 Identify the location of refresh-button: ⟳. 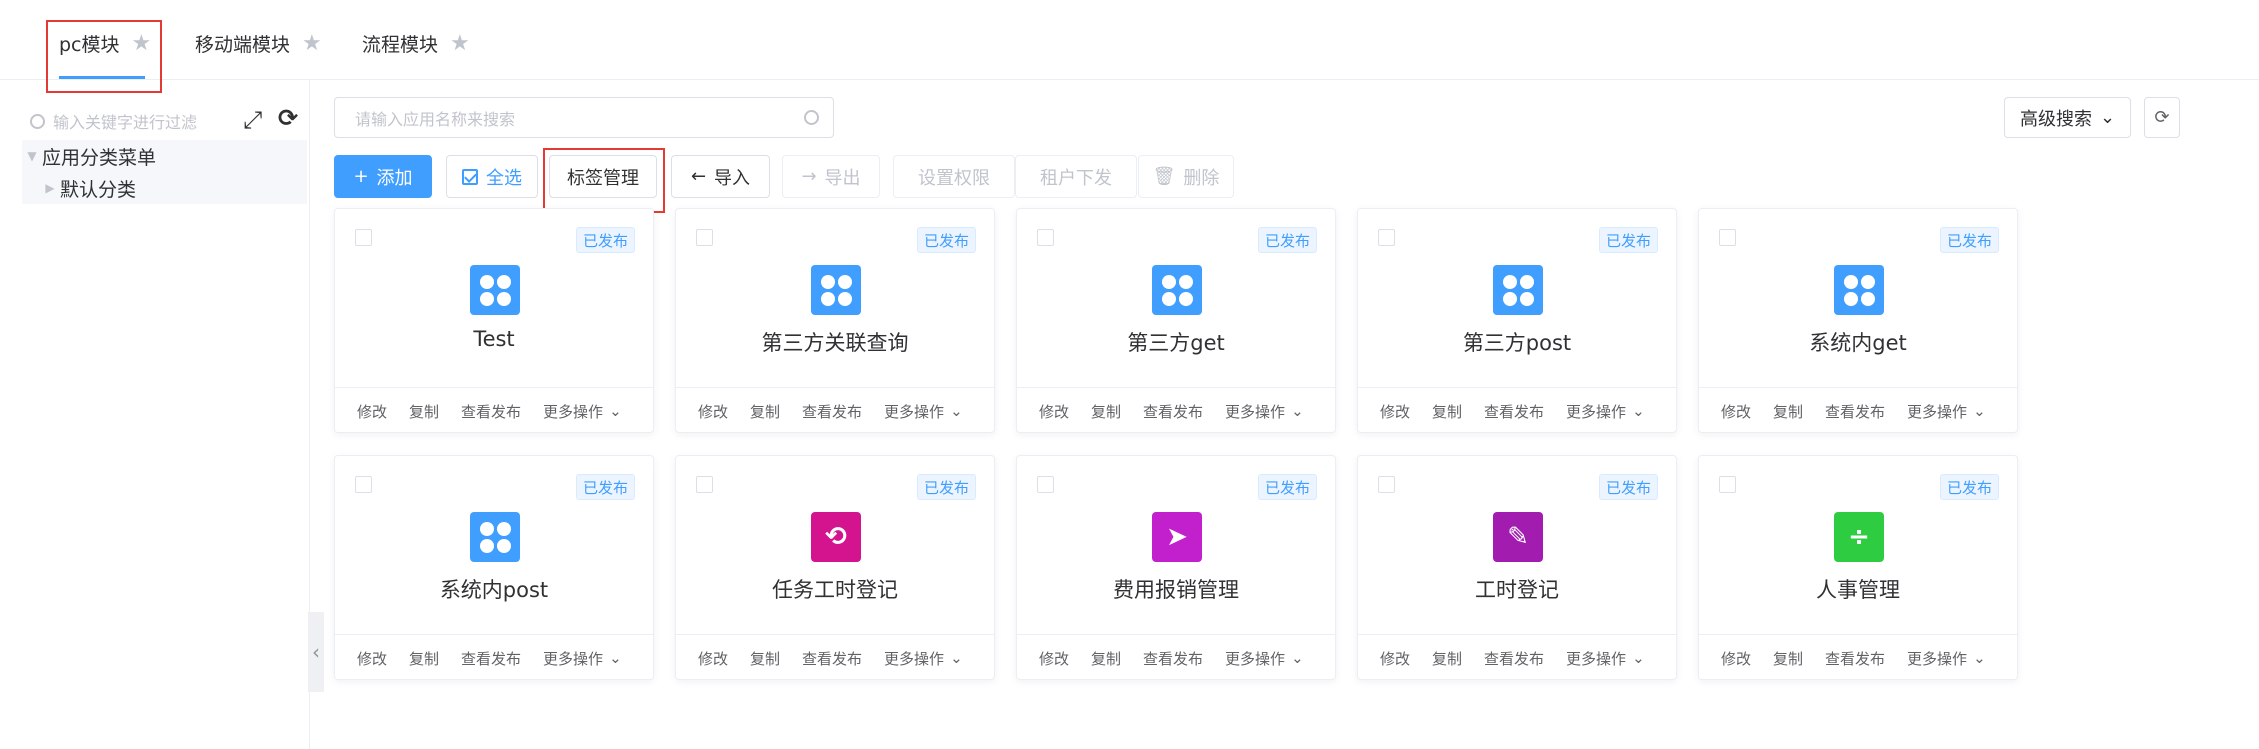
(2162, 117).